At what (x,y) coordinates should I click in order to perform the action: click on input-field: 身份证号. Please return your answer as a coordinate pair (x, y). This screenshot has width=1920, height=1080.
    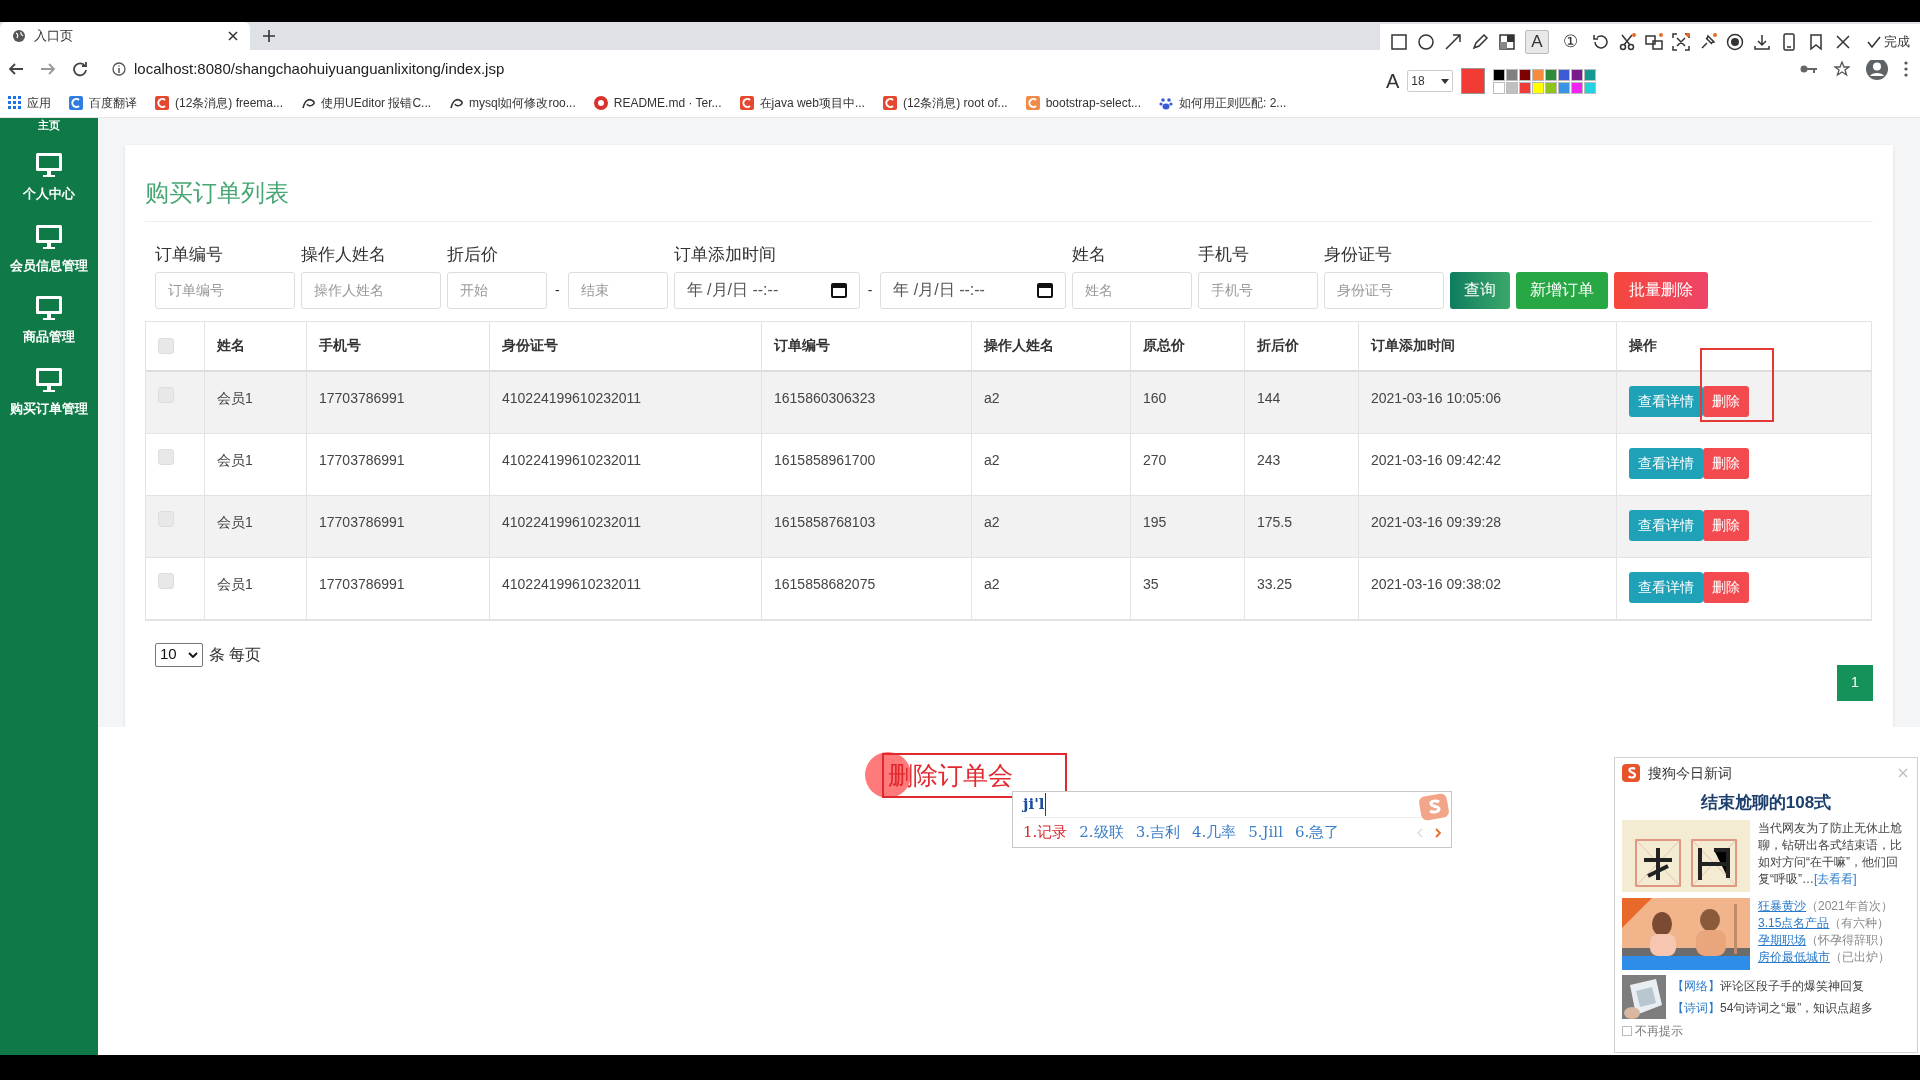
    Looking at the image, I should click on (1384, 290).